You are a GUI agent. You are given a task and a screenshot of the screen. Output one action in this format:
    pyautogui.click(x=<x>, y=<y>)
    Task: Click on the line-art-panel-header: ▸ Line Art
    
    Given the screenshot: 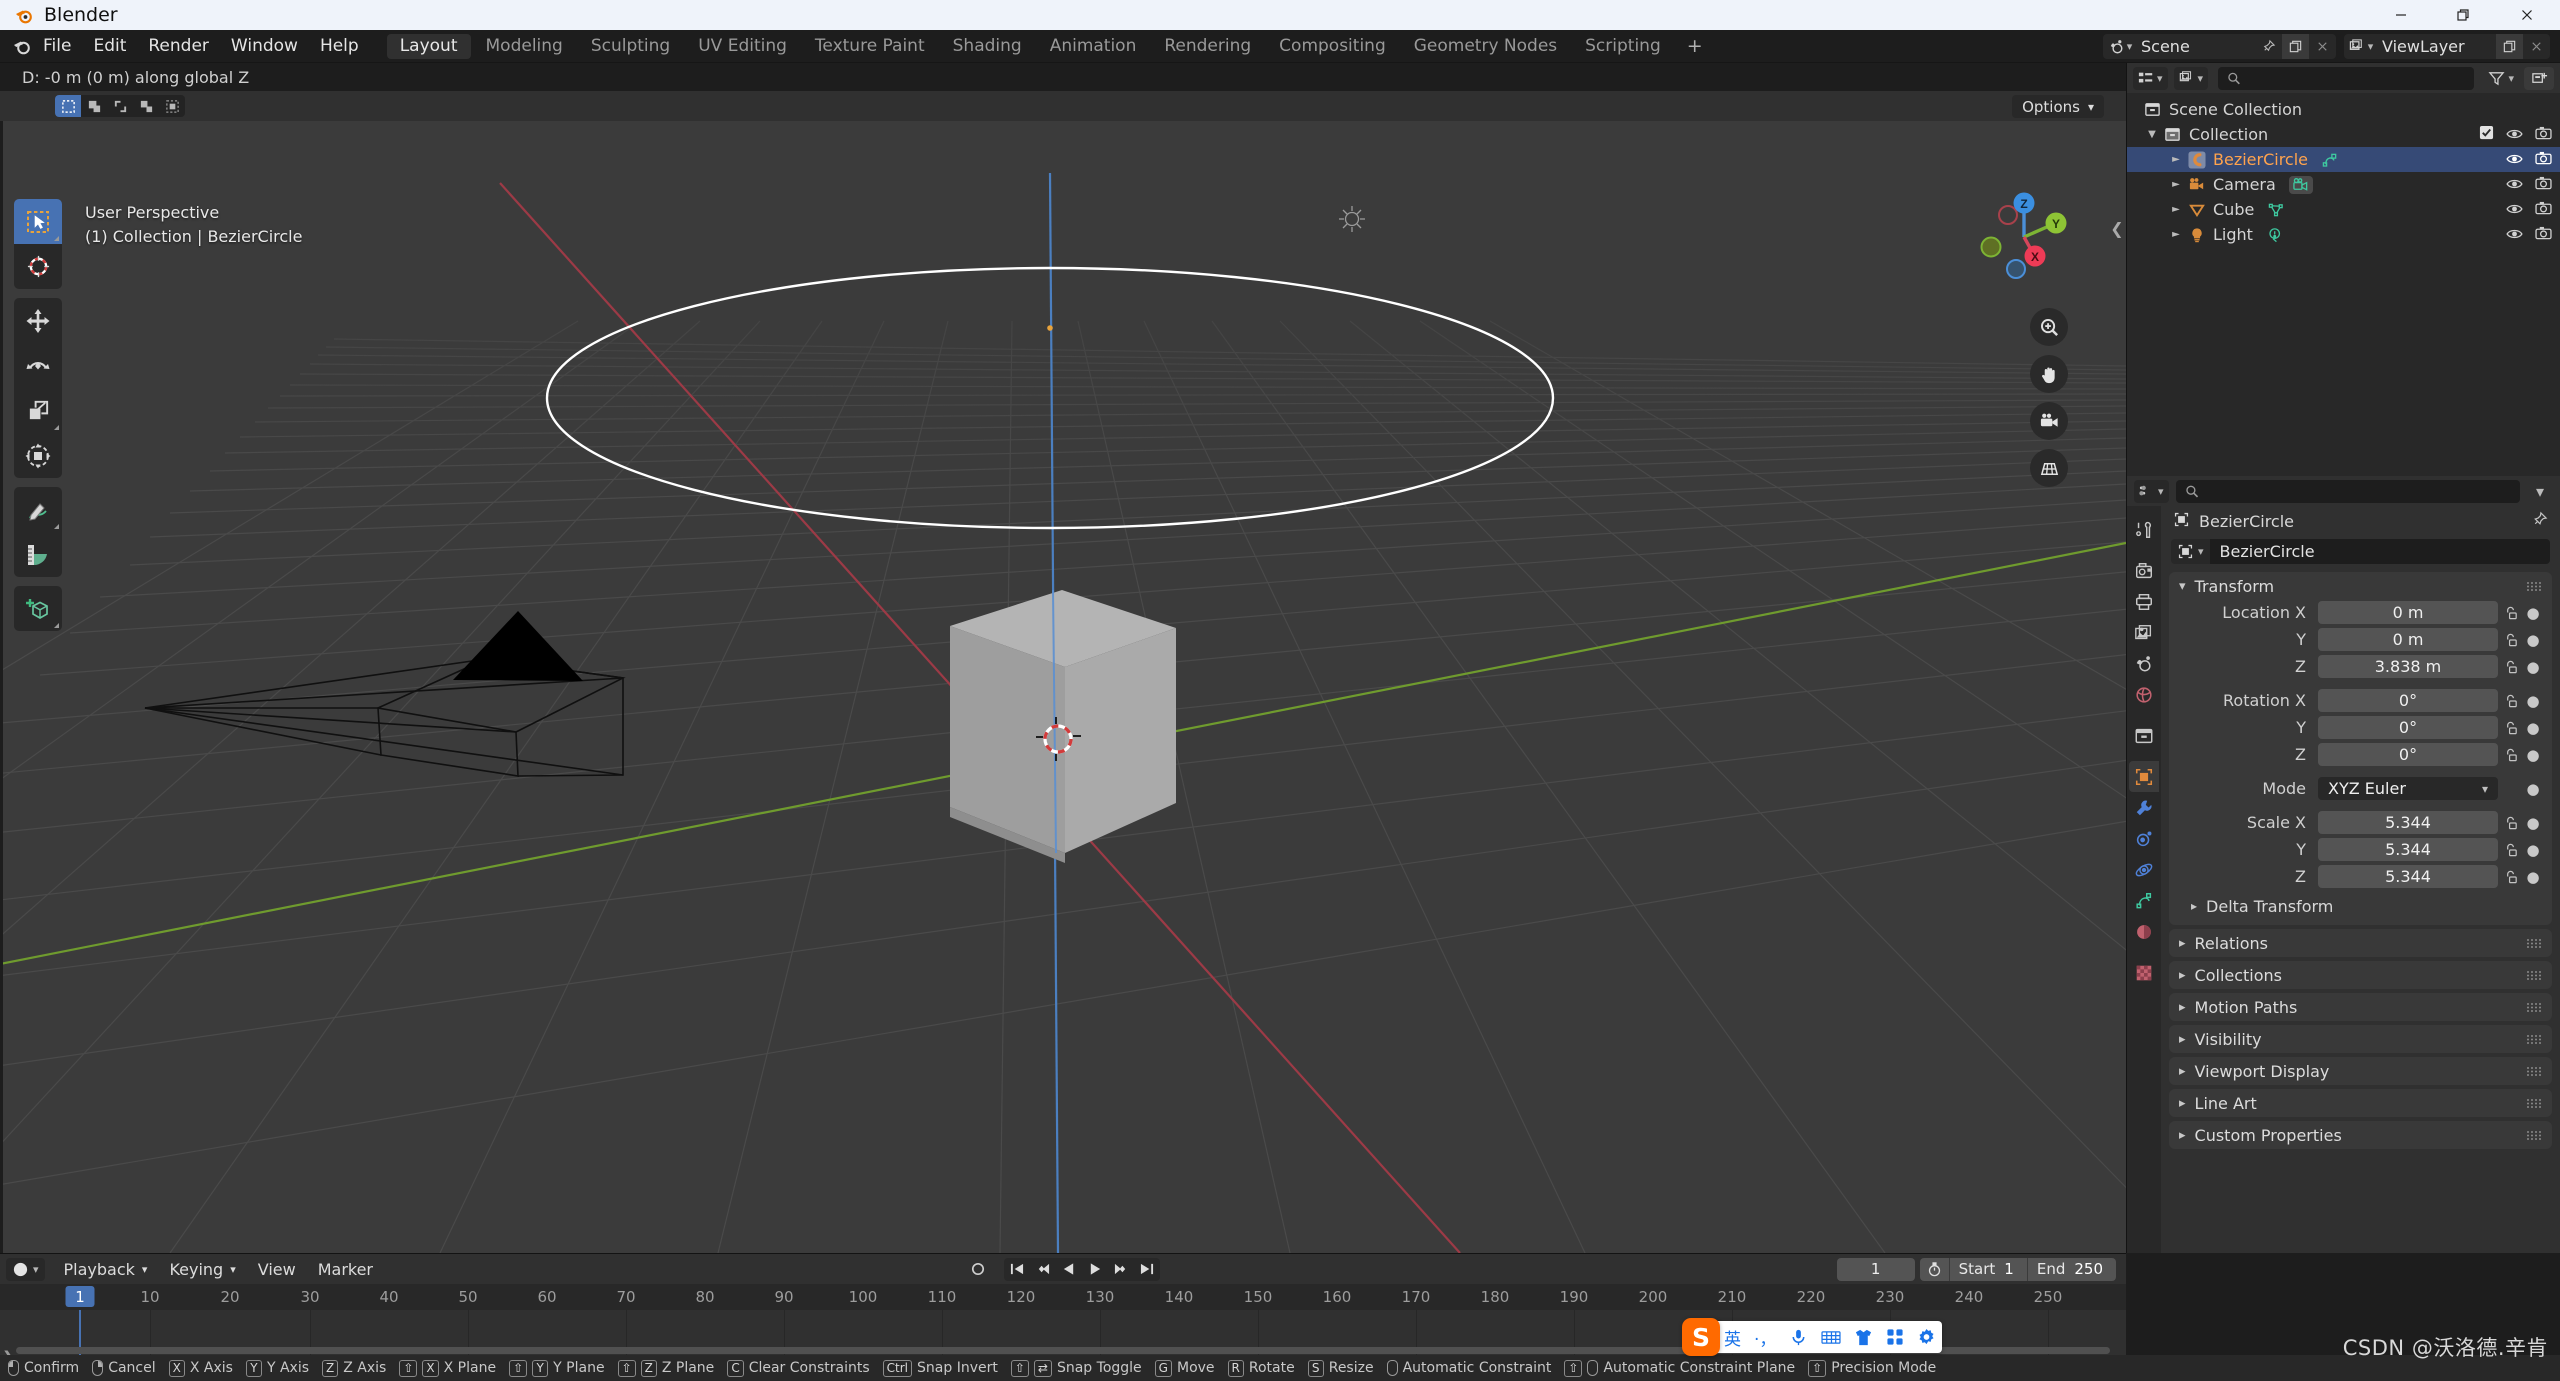 What is the action you would take?
    pyautogui.click(x=2360, y=1103)
    